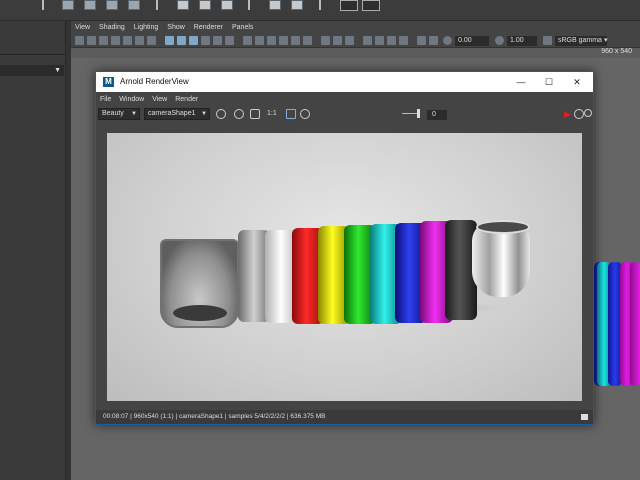 Image resolution: width=640 pixels, height=480 pixels. What do you see at coordinates (79, 40) in the screenshot?
I see `select-camera-icon` at bounding box center [79, 40].